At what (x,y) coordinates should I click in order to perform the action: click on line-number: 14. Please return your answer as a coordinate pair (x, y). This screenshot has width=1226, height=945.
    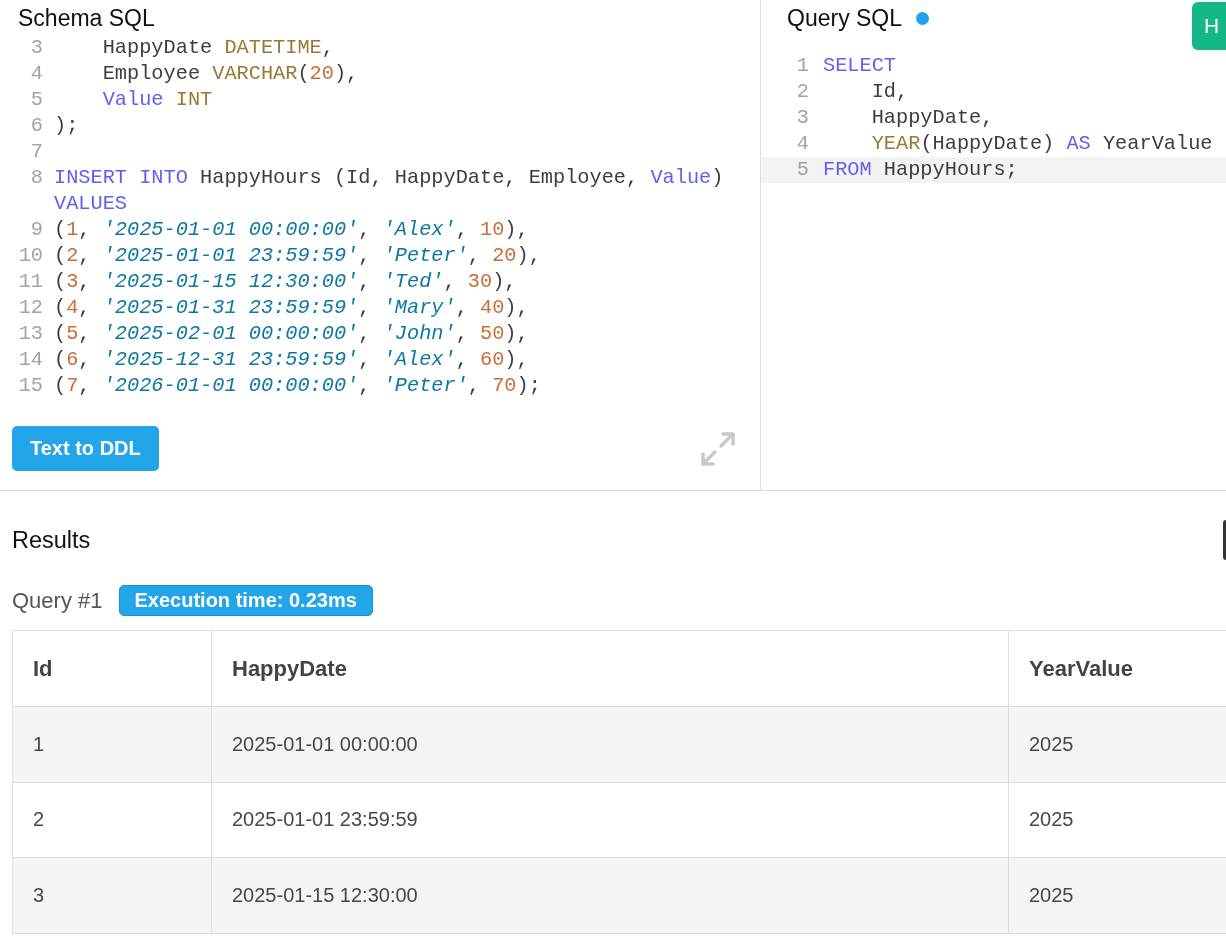
    Looking at the image, I should click on (30, 360).